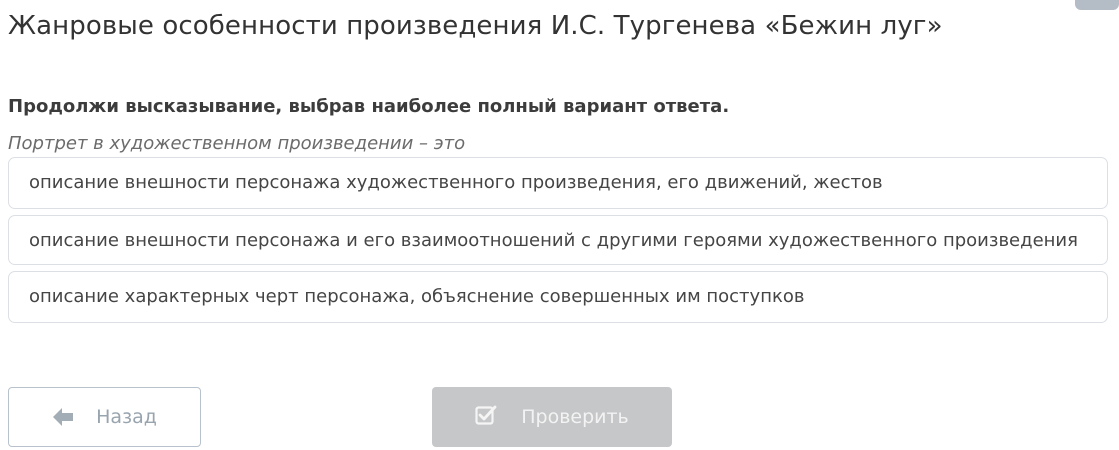 Image resolution: width=1119 pixels, height=450 pixels. Describe the element at coordinates (126, 417) in the screenshot. I see `back-button-label: Назад` at that location.